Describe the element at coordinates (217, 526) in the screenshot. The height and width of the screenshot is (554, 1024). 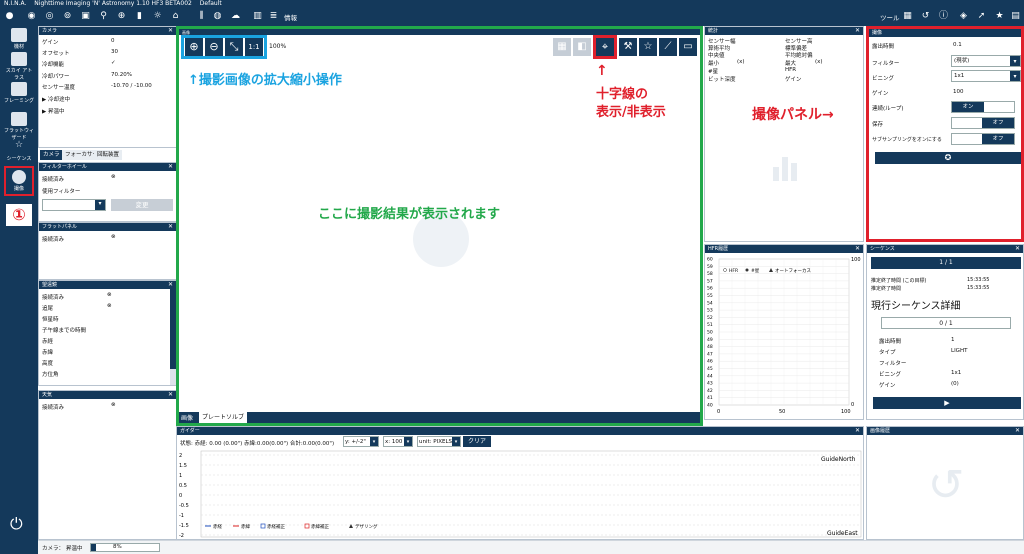
I see `legend-ra: 赤経` at that location.